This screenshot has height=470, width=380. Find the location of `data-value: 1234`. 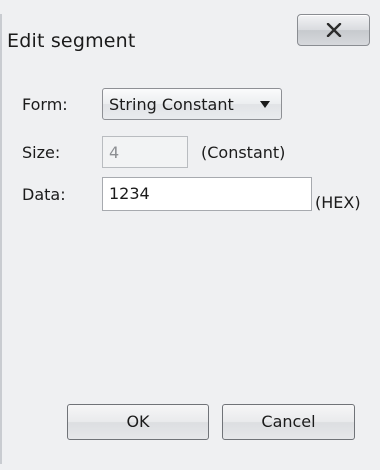

data-value: 1234 is located at coordinates (129, 193).